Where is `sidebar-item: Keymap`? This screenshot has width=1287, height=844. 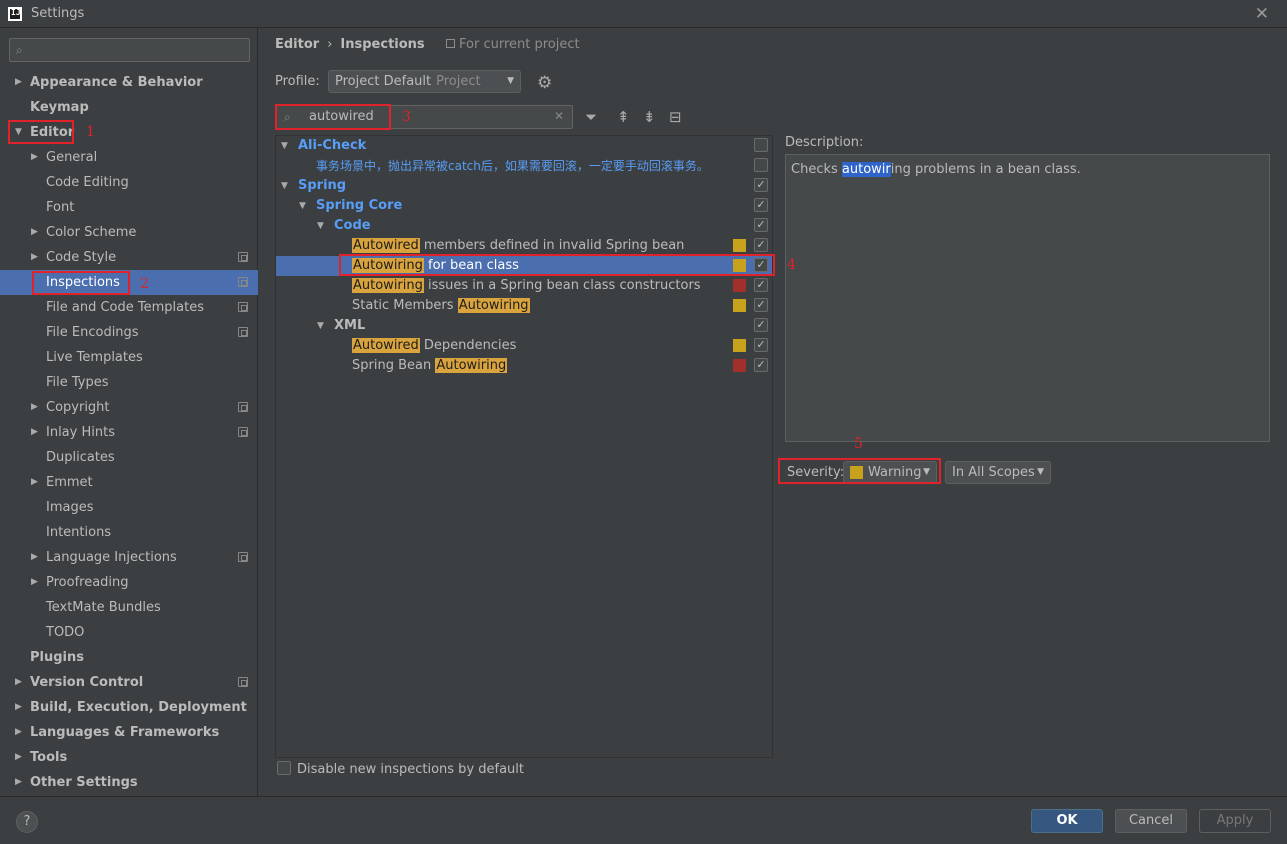
sidebar-item: Keymap is located at coordinates (129, 107).